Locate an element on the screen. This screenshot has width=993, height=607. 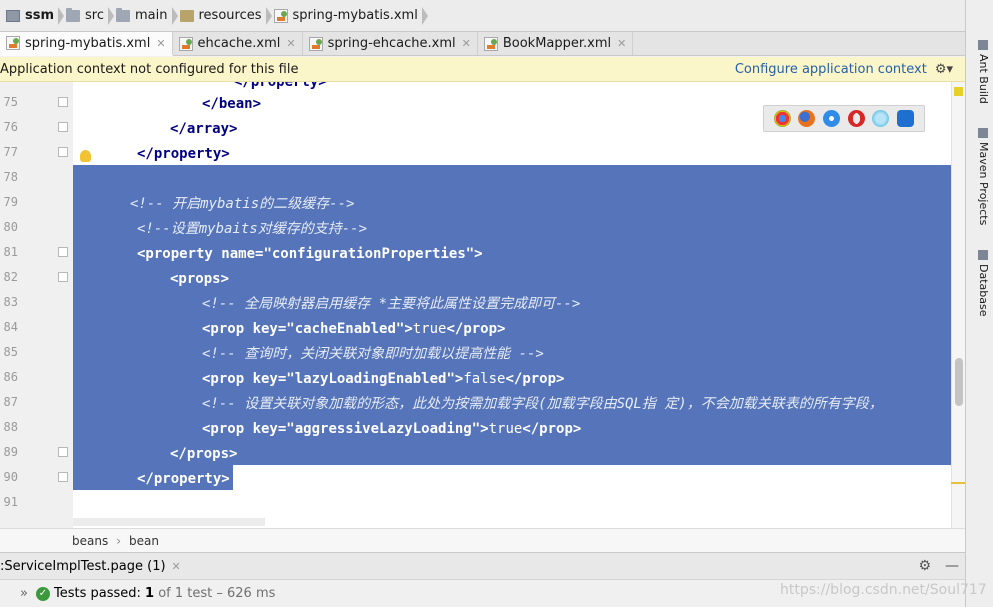
edge-icon is located at coordinates (906, 118).